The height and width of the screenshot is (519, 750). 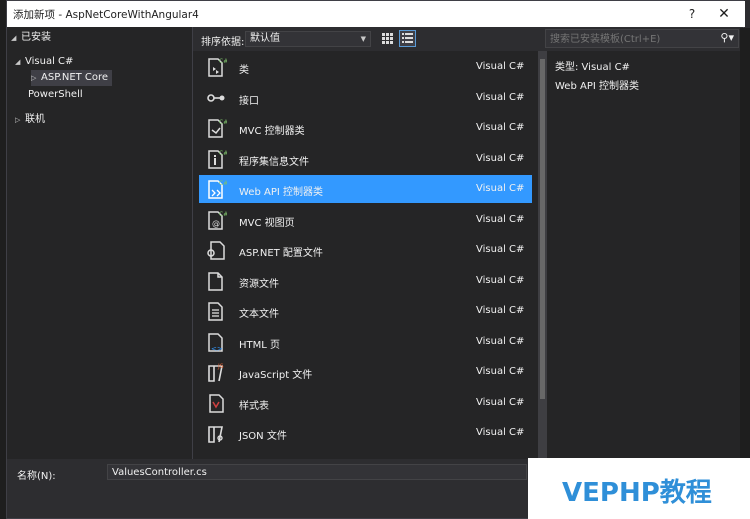 I want to click on class-icon: C#, so click(x=216, y=67).